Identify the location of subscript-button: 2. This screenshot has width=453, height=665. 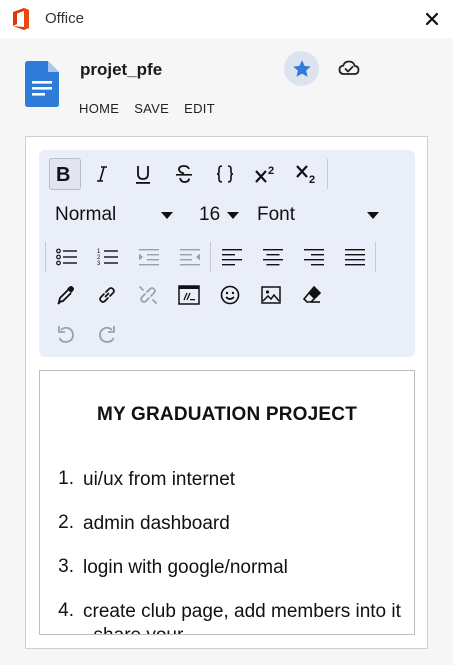
(306, 174).